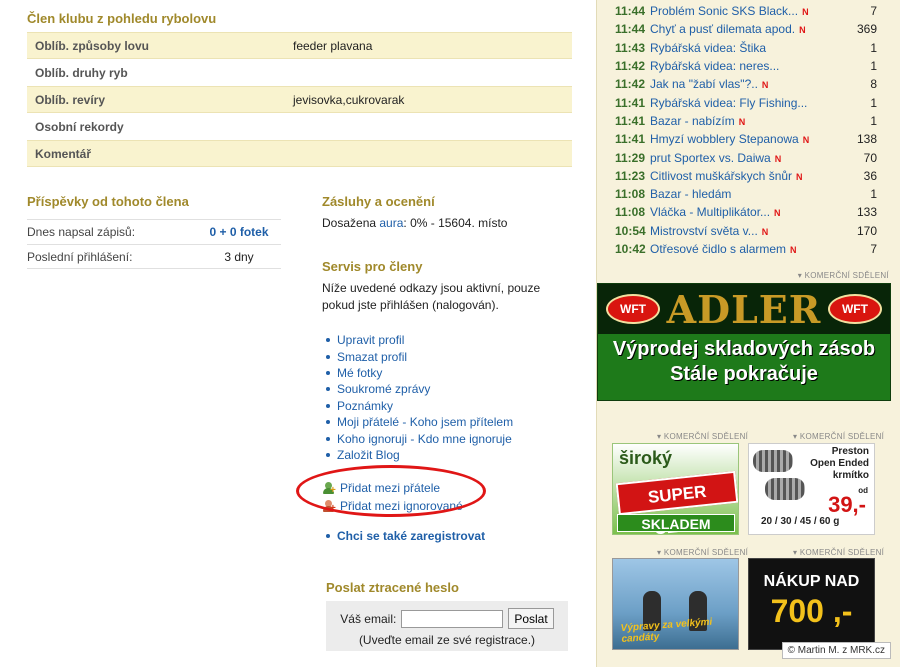  What do you see at coordinates (451, 340) in the screenshot?
I see `service-link-edit-profile: Upravit profil` at bounding box center [451, 340].